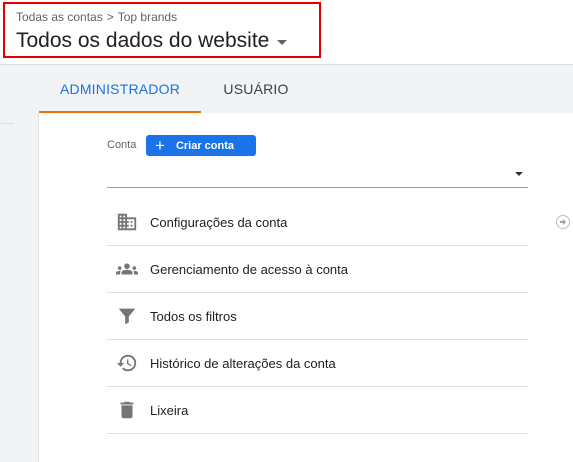 This screenshot has height=462, width=573. Describe the element at coordinates (317, 174) in the screenshot. I see `account-select` at that location.